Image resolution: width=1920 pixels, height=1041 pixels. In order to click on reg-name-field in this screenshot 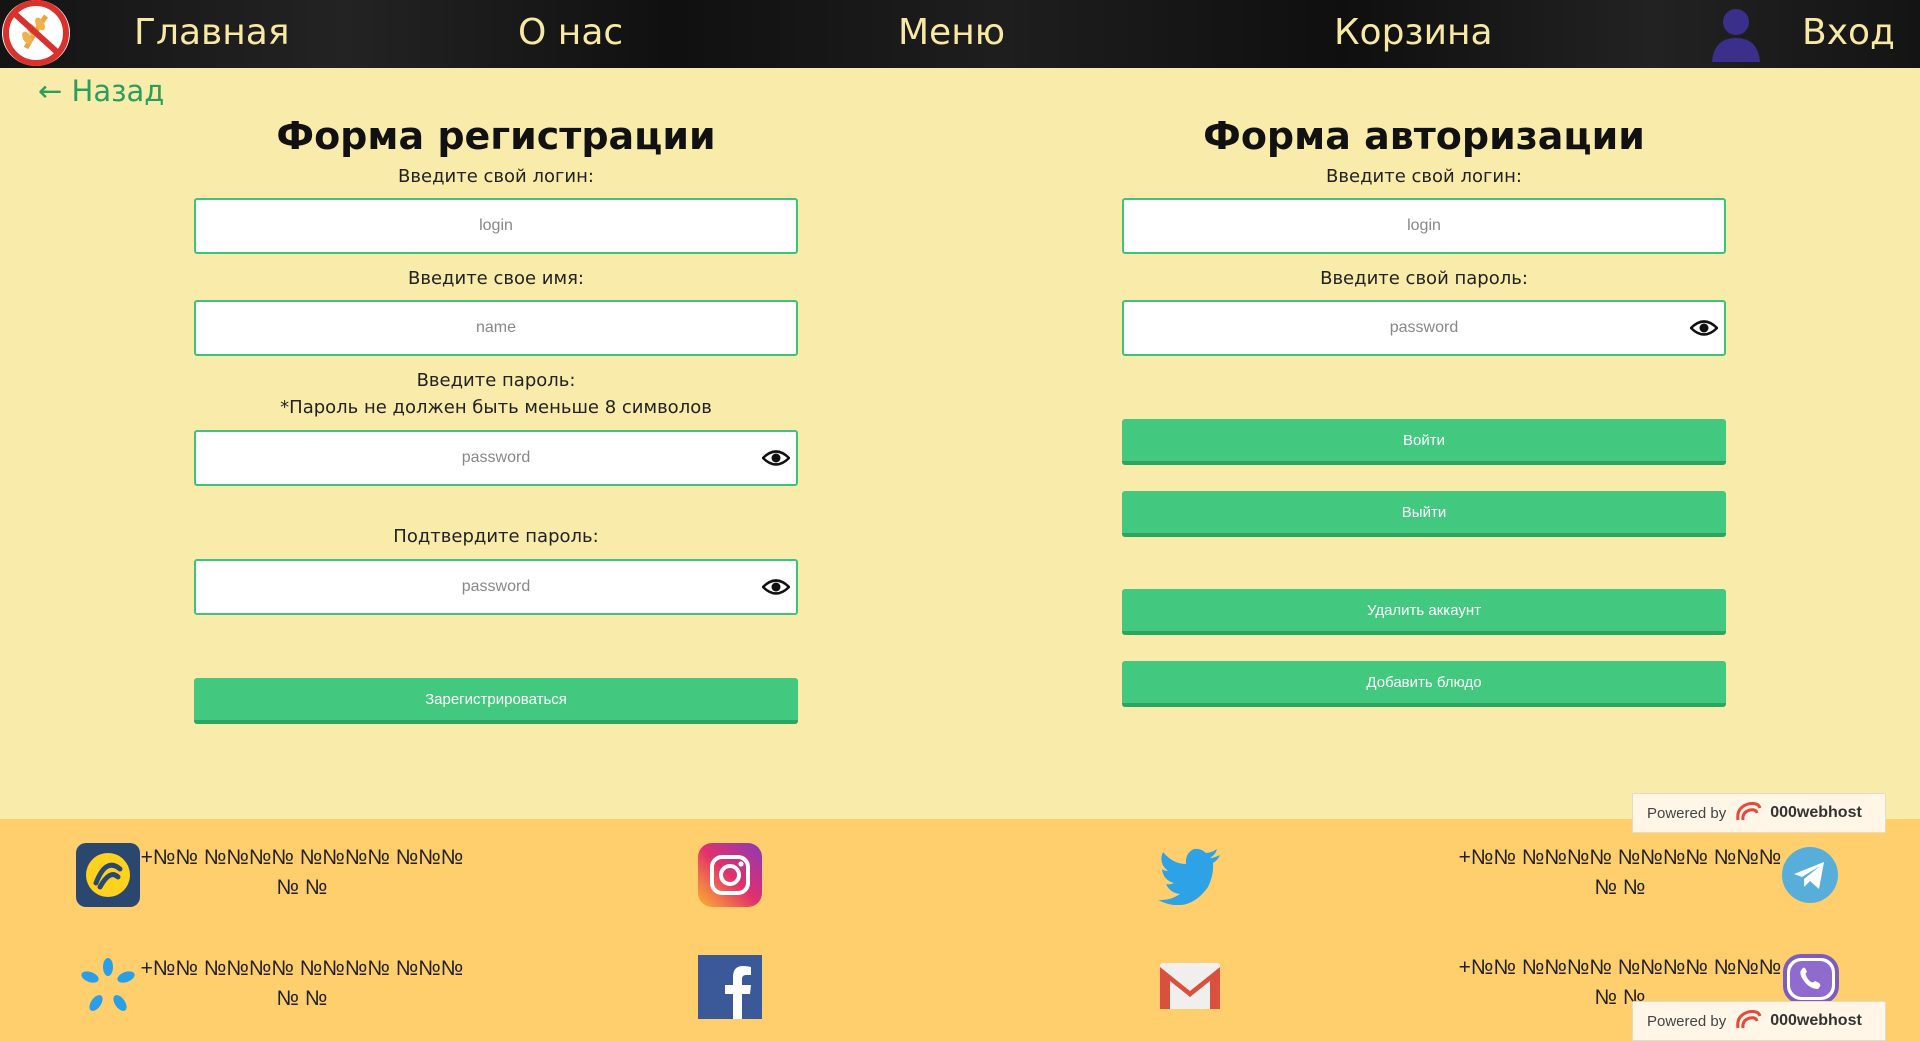, I will do `click(496, 328)`.